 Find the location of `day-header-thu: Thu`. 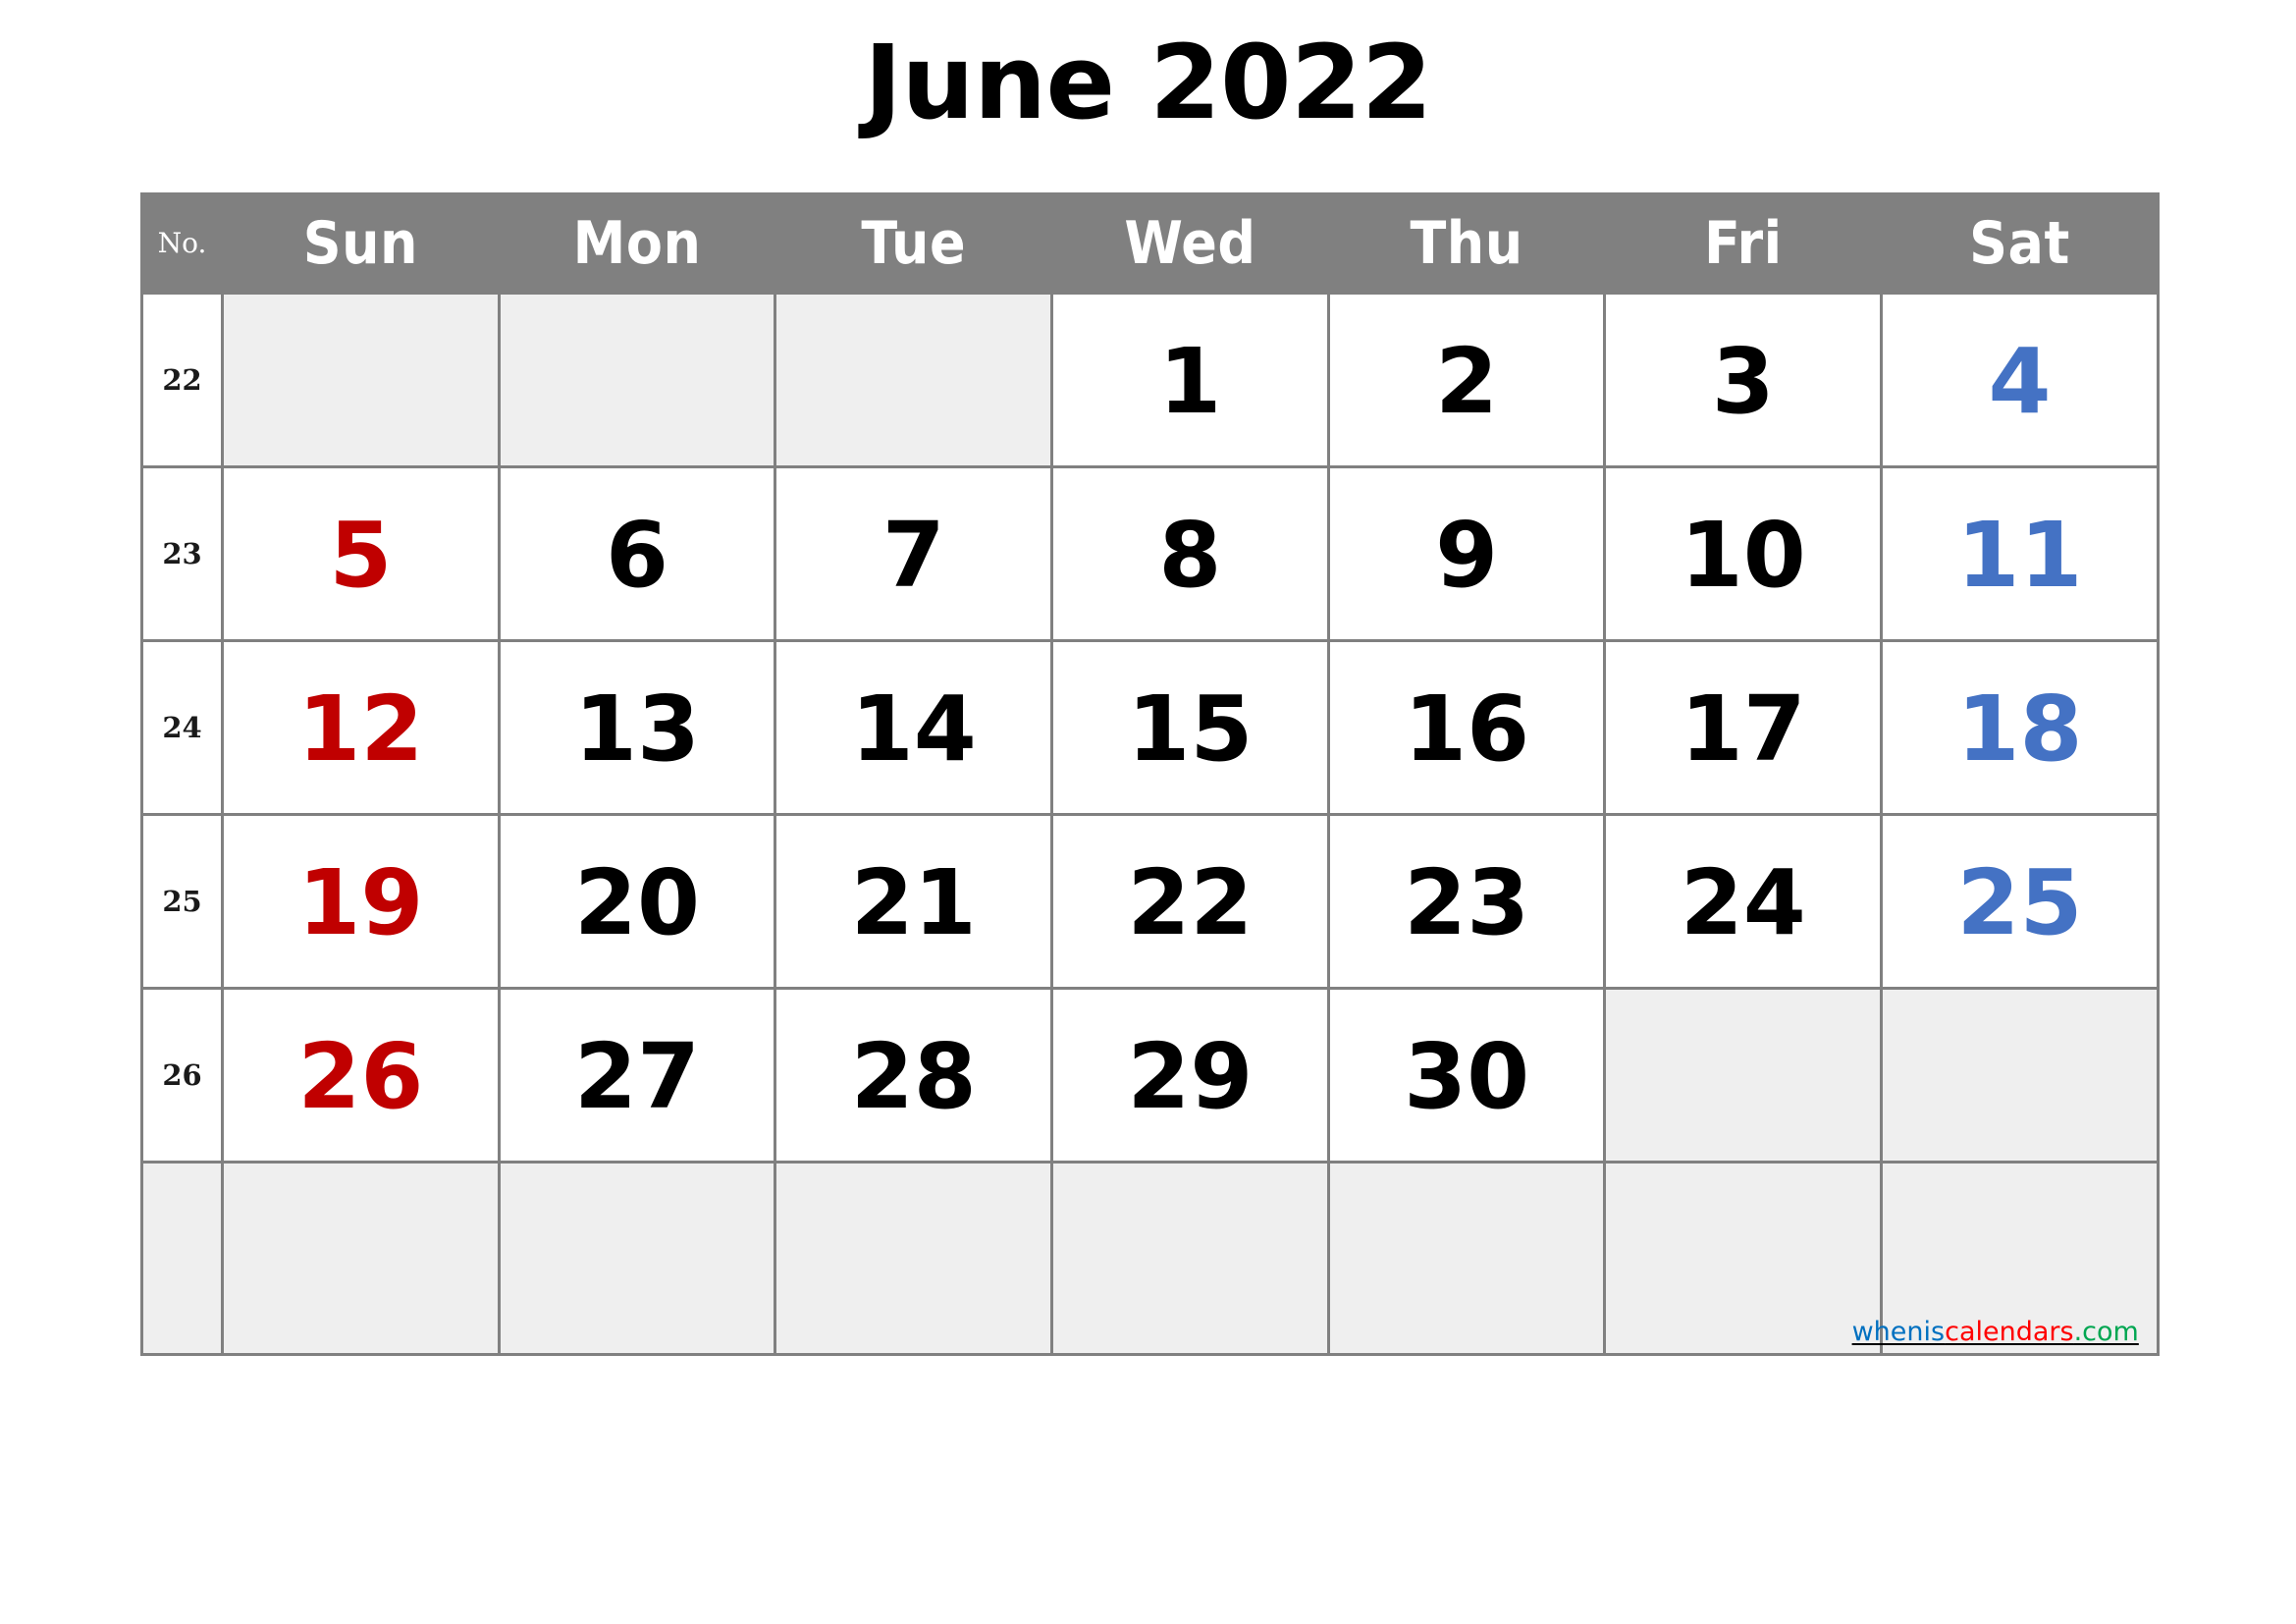

day-header-thu: Thu is located at coordinates (1466, 243).